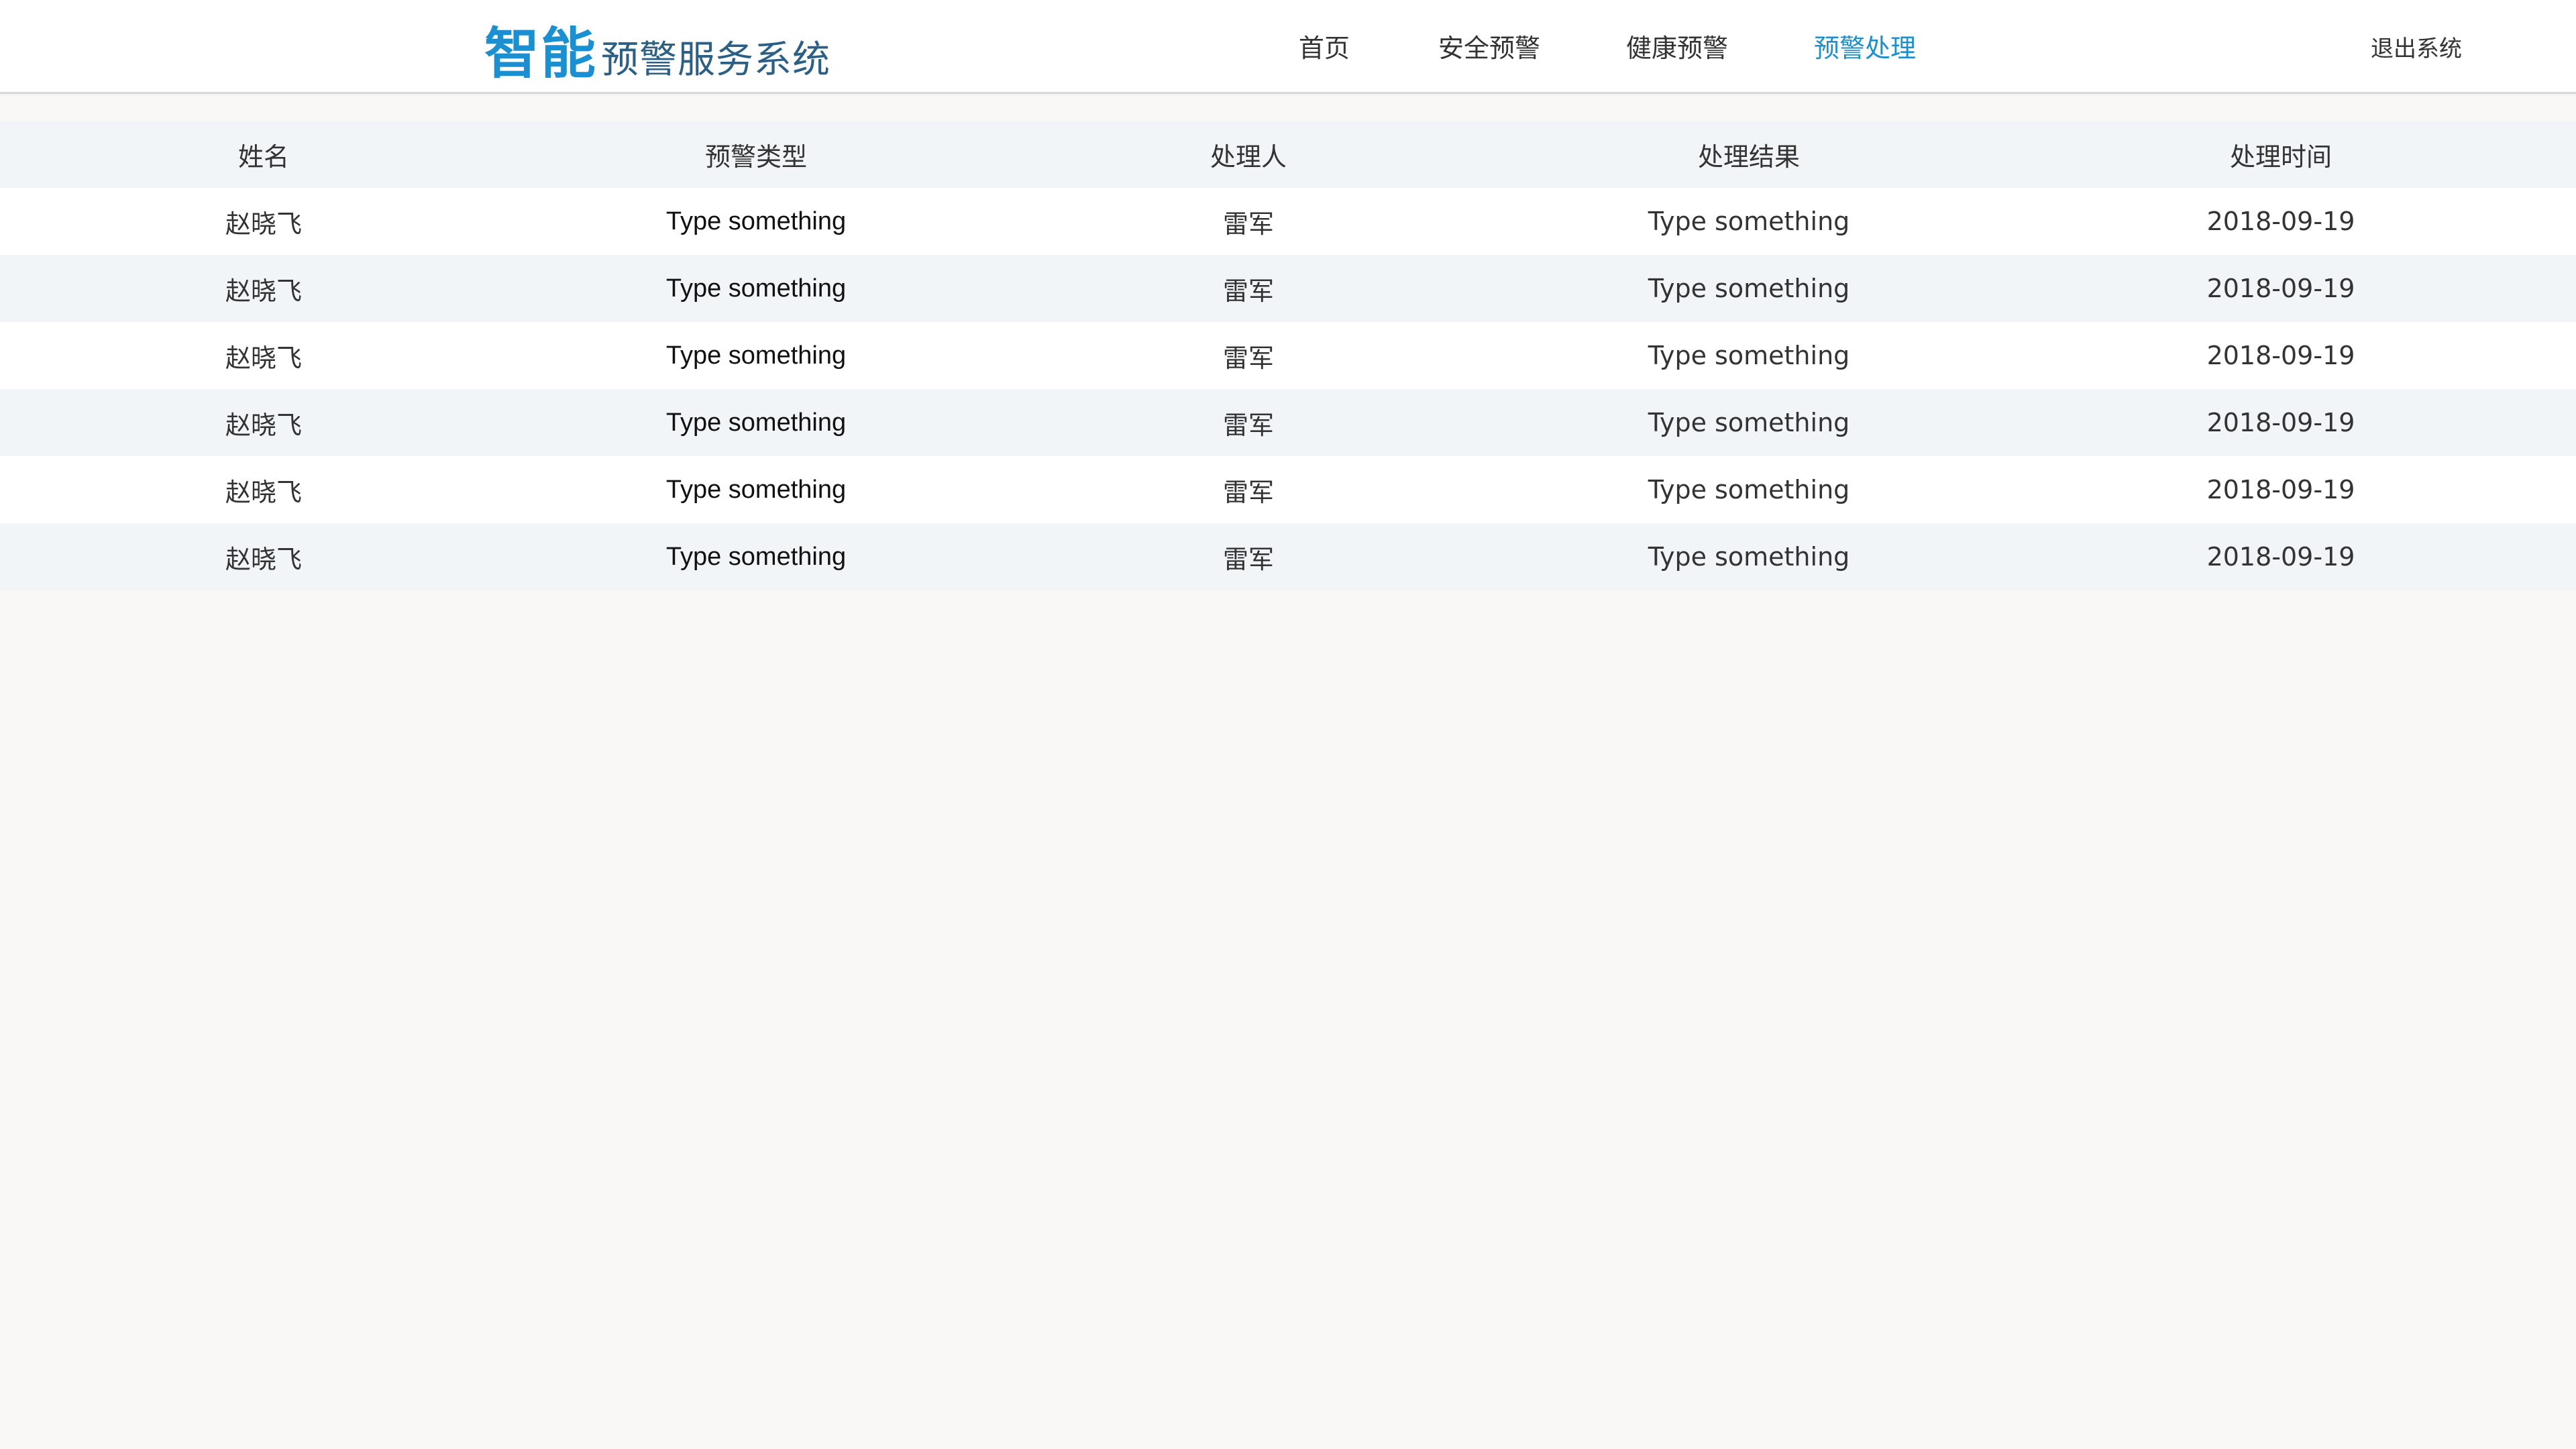 Image resolution: width=2576 pixels, height=1449 pixels. What do you see at coordinates (1865, 48) in the screenshot?
I see `nav-item-alert-handling: 预警处理` at bounding box center [1865, 48].